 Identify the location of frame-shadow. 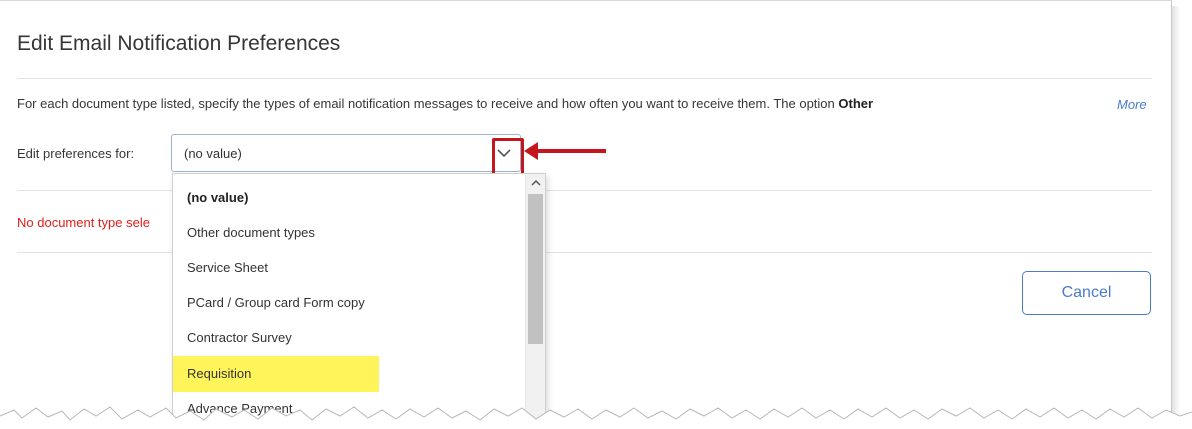
(1176, 216).